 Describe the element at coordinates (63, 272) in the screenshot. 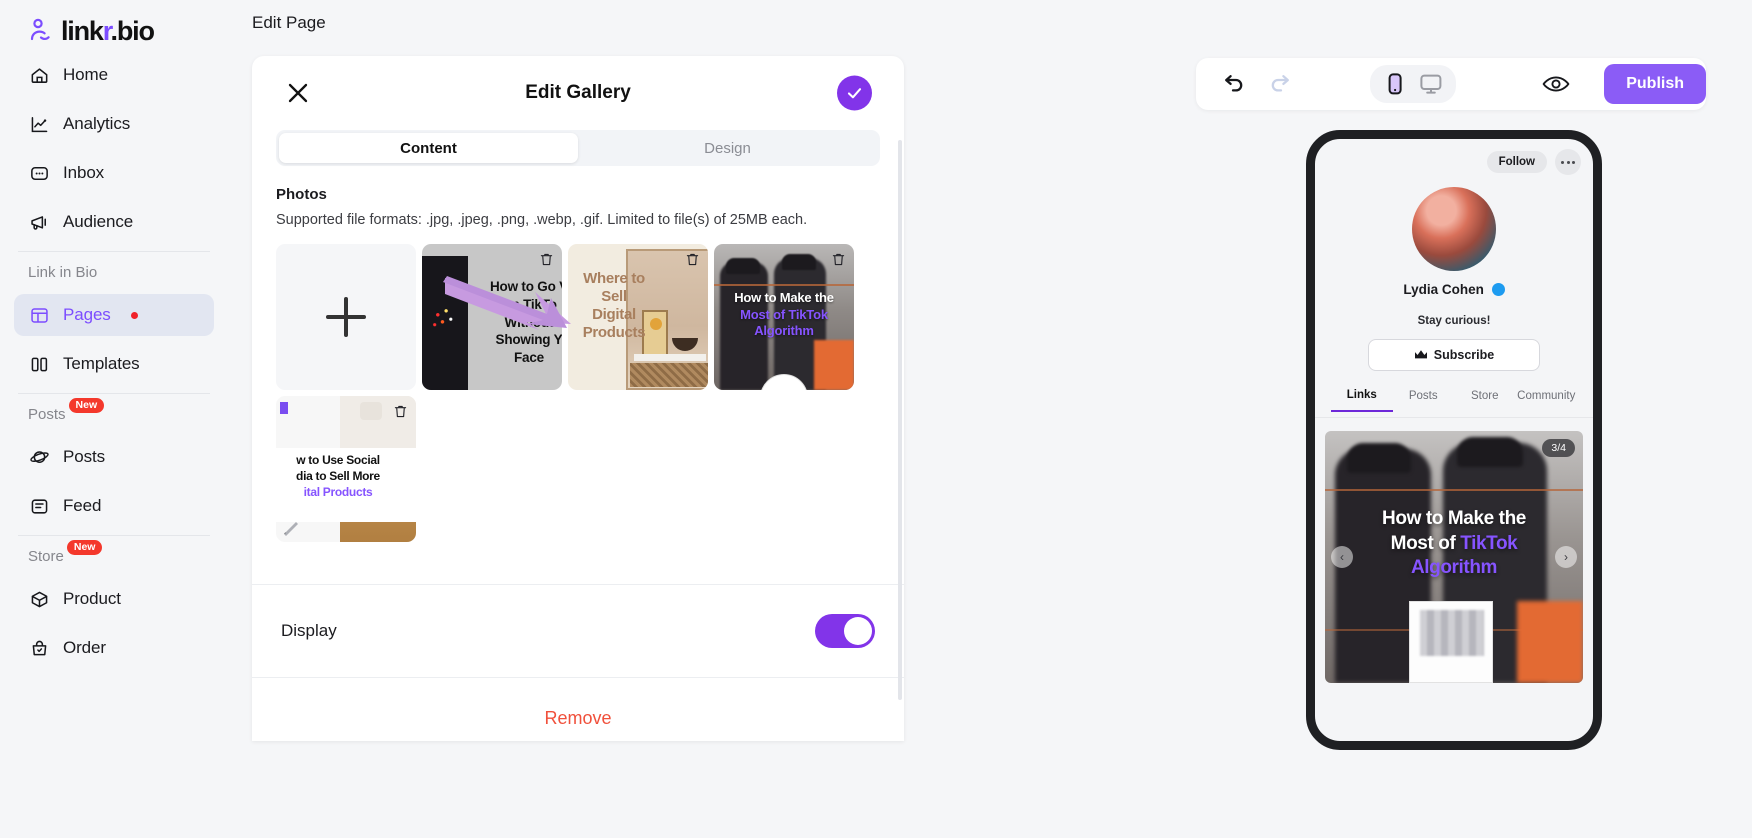

I see `sidebar-group-title: Link in Bio` at that location.